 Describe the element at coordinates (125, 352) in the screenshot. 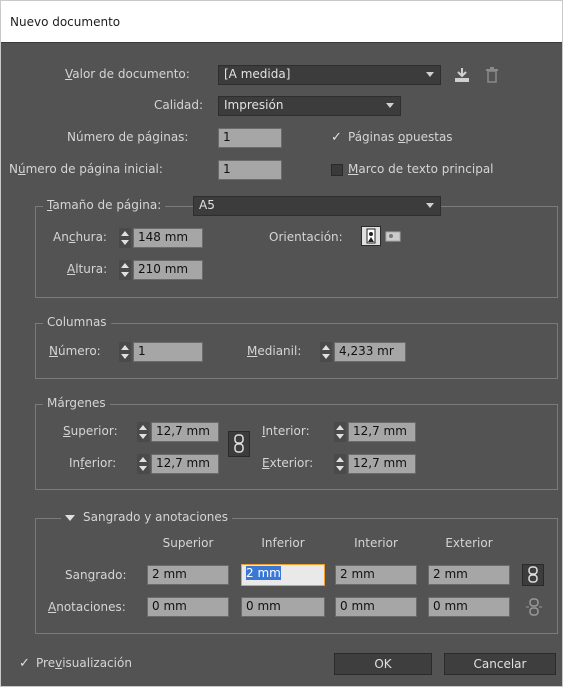

I see `column-number-stepper` at that location.